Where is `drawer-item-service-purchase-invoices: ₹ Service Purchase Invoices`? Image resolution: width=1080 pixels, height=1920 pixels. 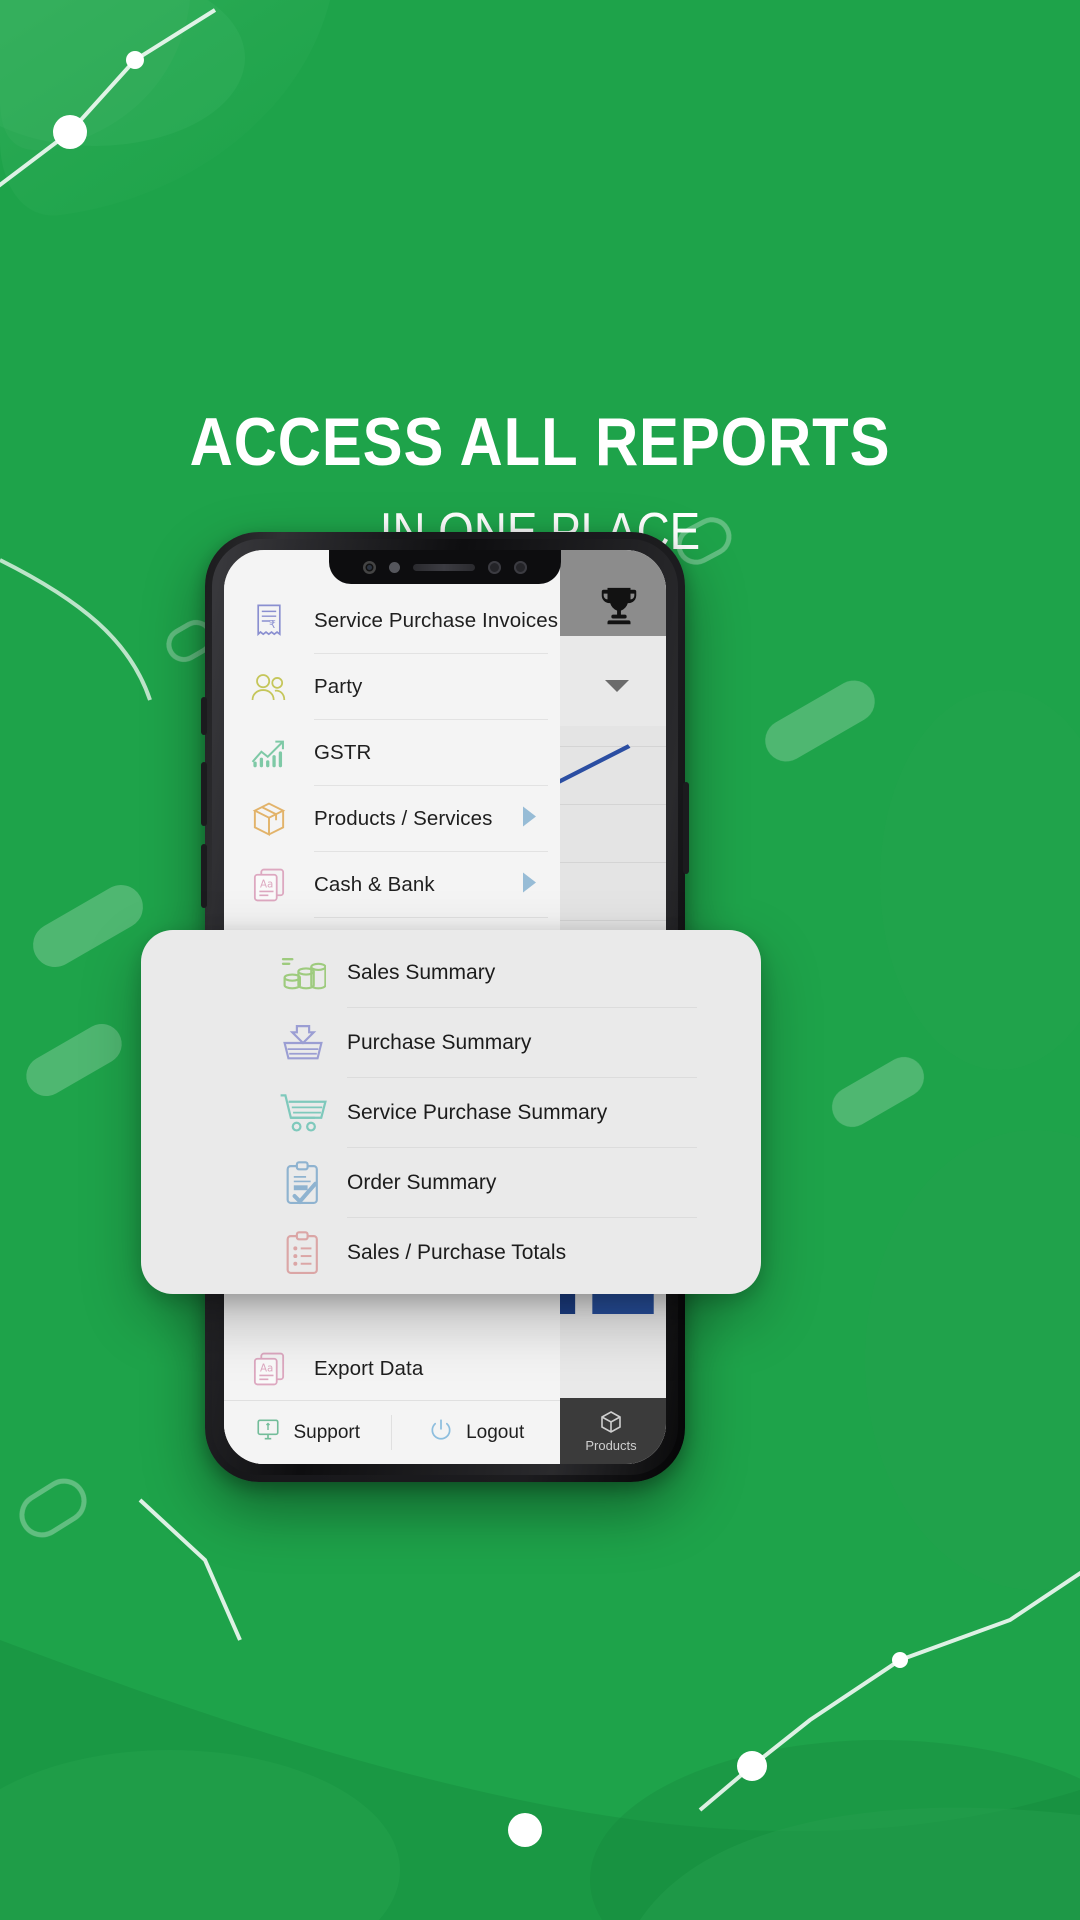 drawer-item-service-purchase-invoices: ₹ Service Purchase Invoices is located at coordinates (392, 621).